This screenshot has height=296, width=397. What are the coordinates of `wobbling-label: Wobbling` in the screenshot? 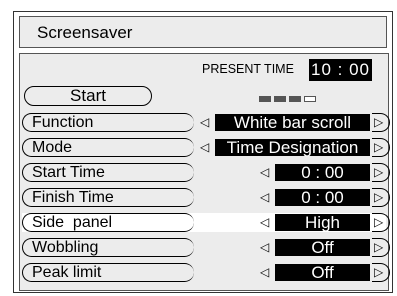 It's located at (65, 247).